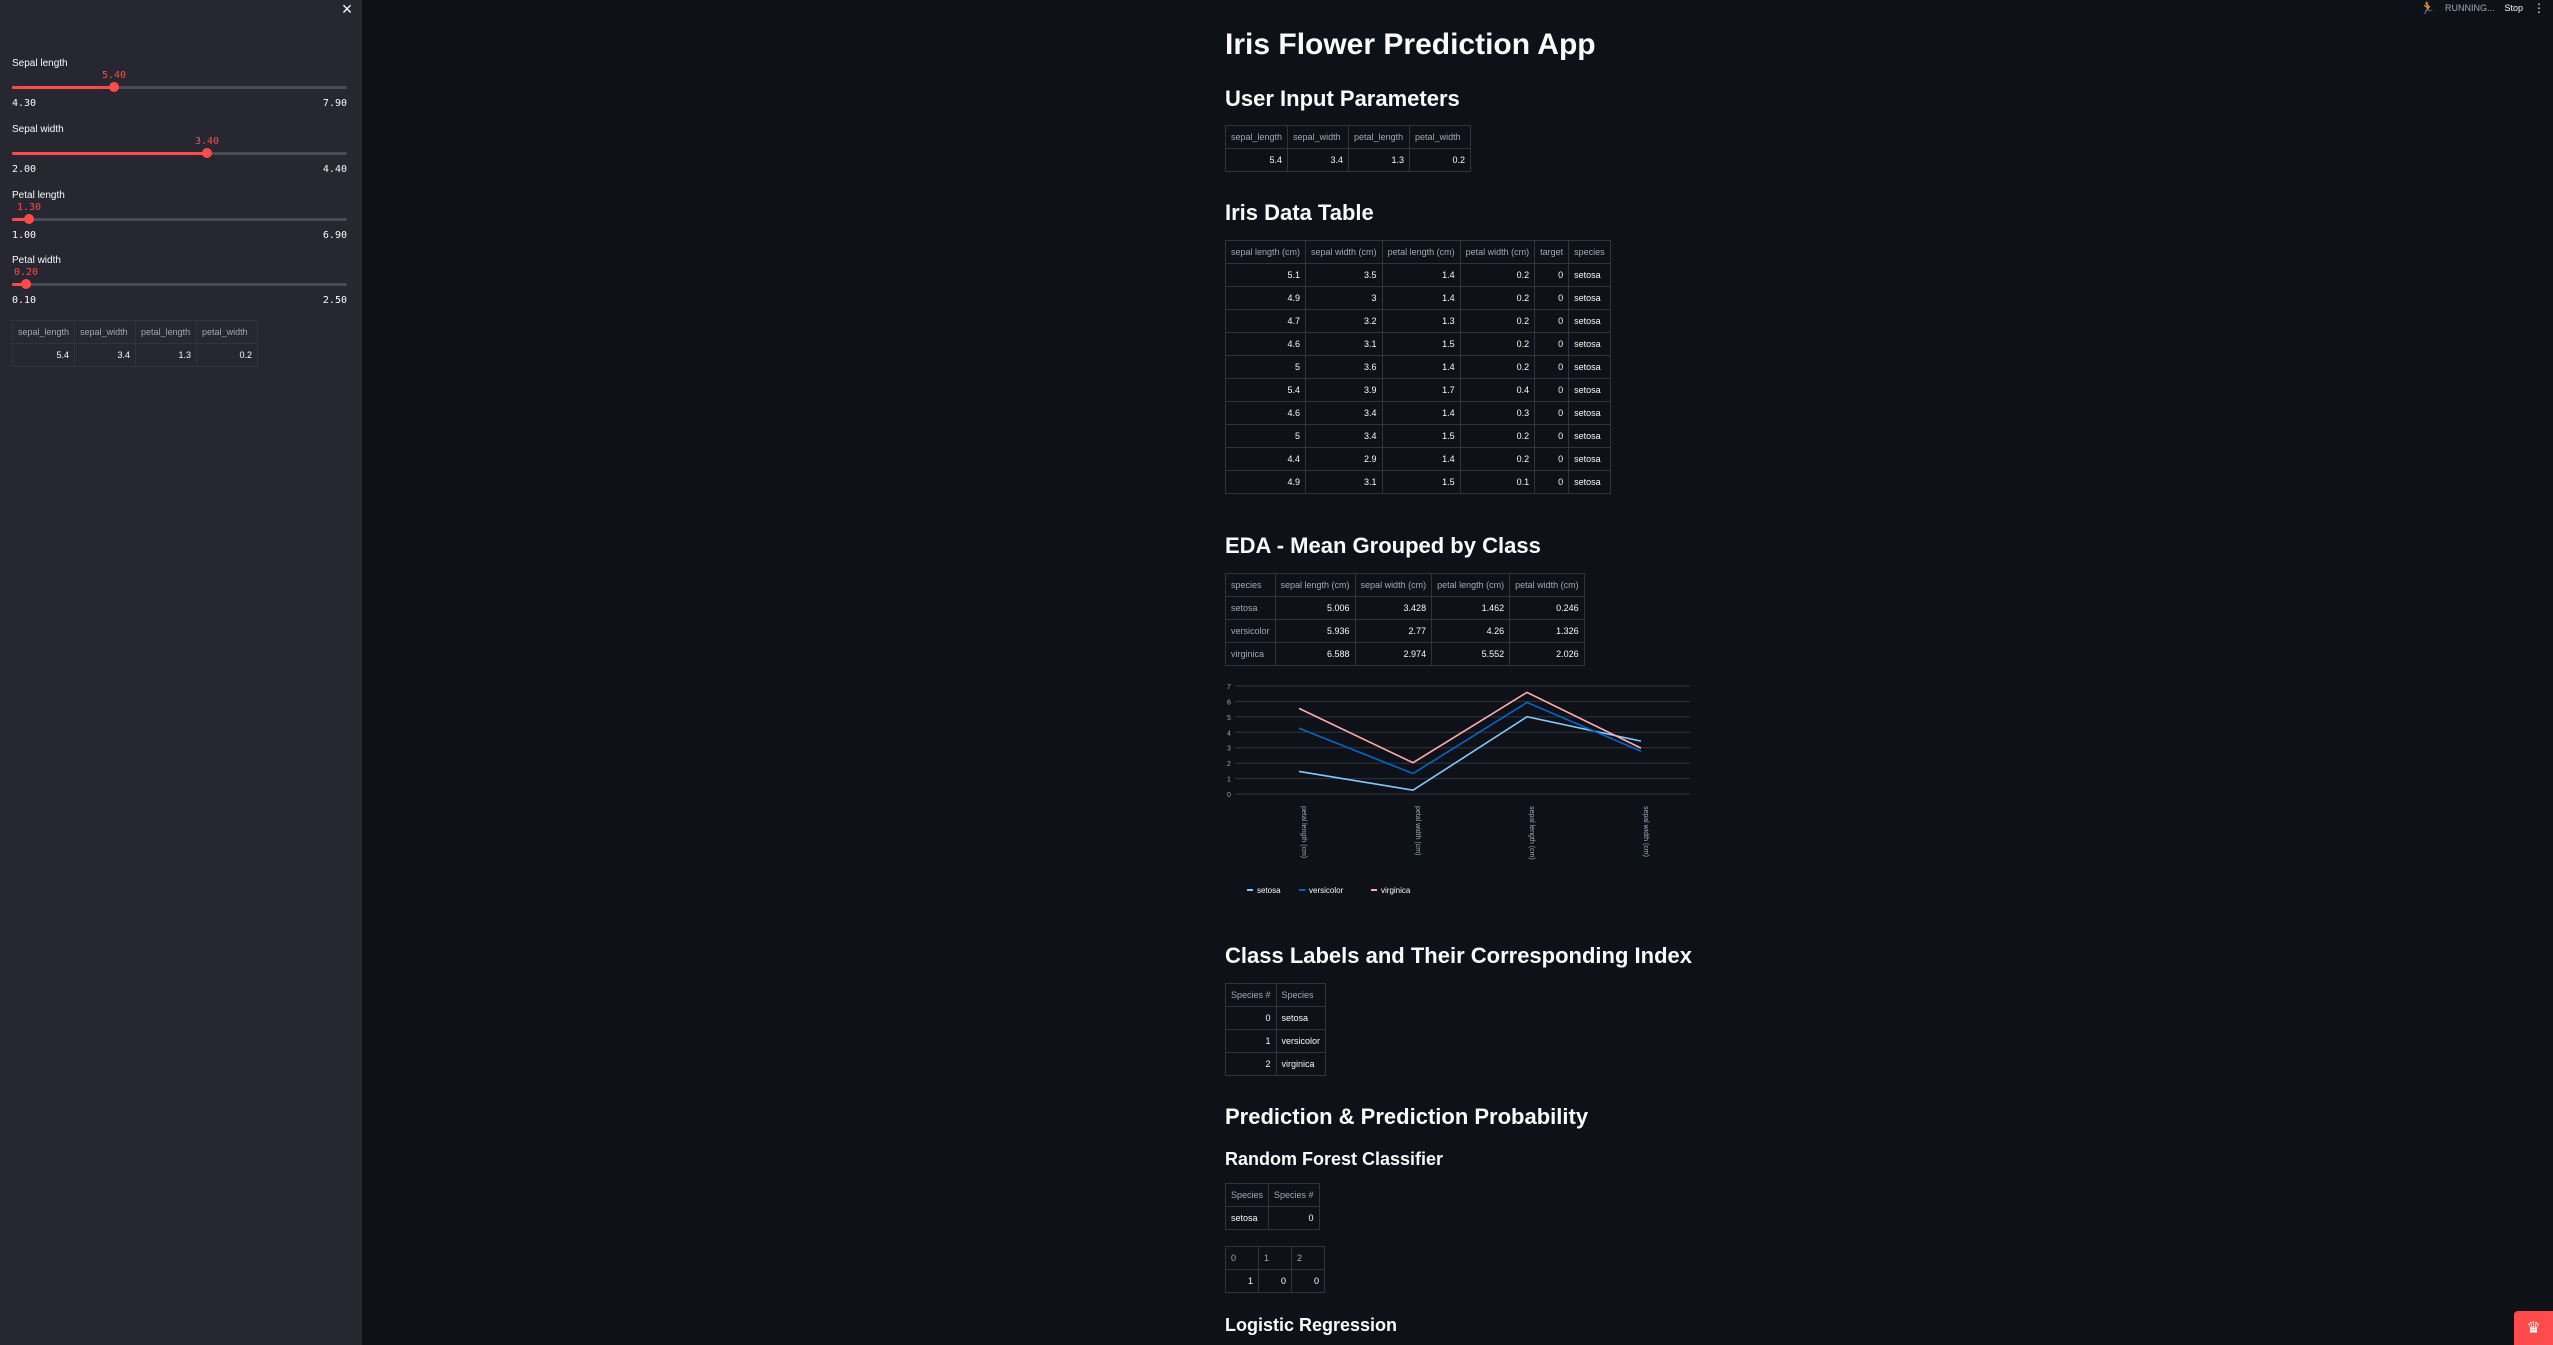  What do you see at coordinates (347, 9) in the screenshot?
I see `close-icon: ×` at bounding box center [347, 9].